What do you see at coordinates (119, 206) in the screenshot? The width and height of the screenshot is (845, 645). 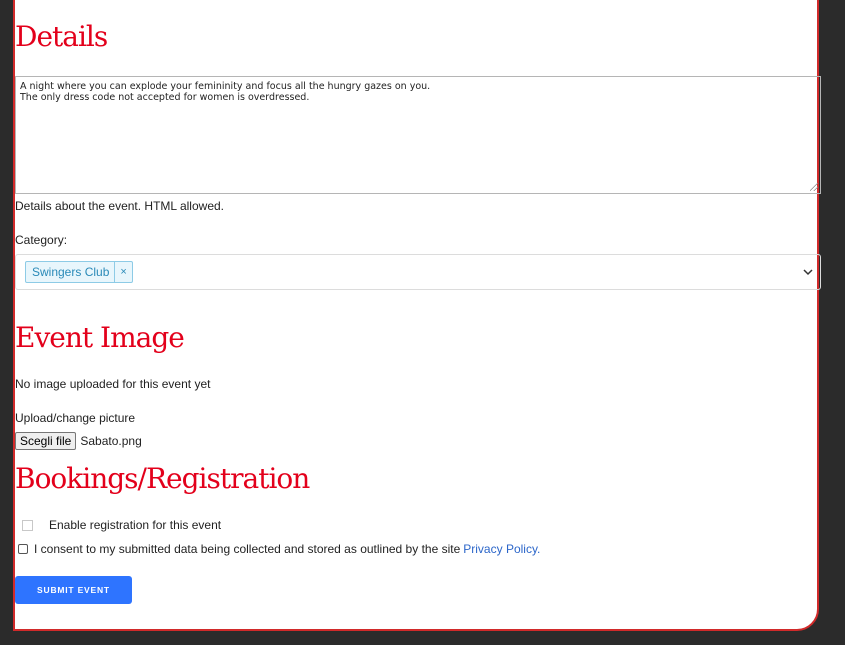 I see `details-help-text: Details about the event. HTML allowed.` at bounding box center [119, 206].